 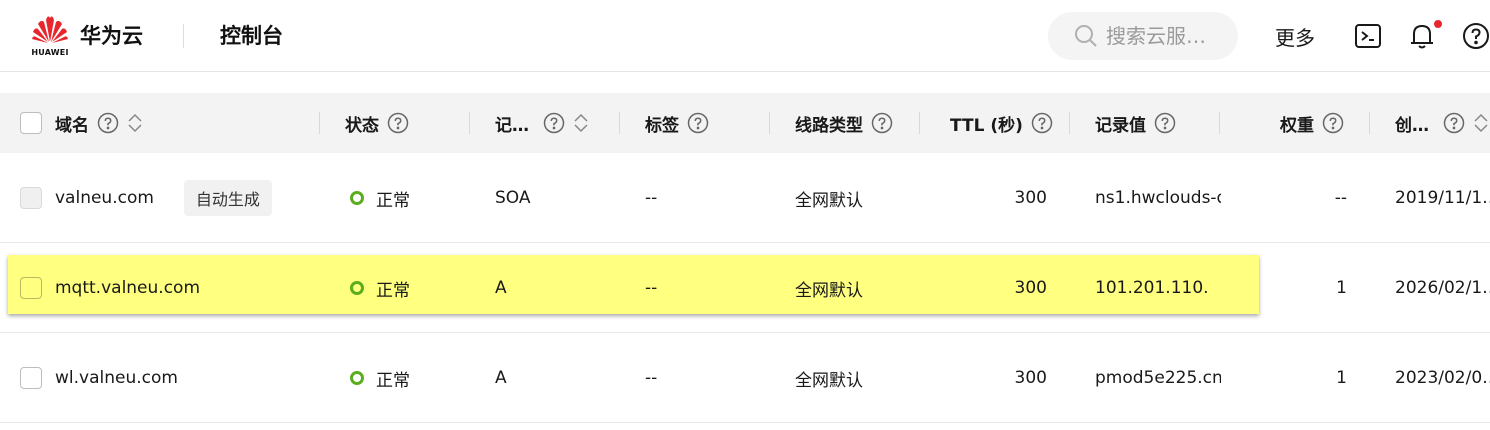 I want to click on record-value-cell: pmod5e225.cna, so click(x=1158, y=378).